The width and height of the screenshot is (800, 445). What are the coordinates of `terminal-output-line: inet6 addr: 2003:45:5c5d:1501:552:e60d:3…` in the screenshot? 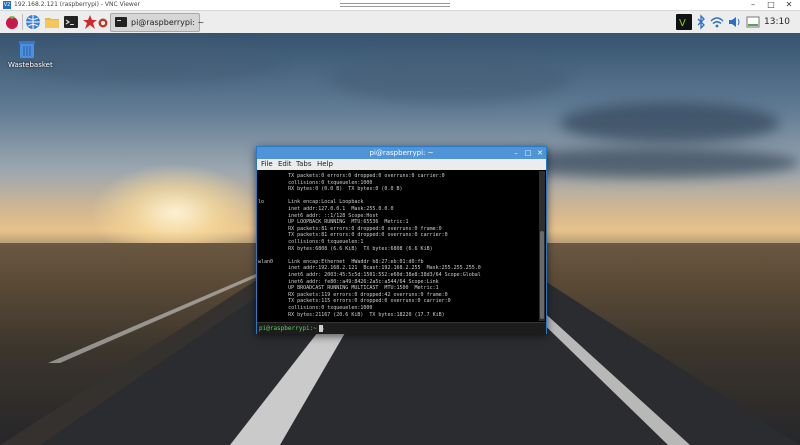 It's located at (369, 275).